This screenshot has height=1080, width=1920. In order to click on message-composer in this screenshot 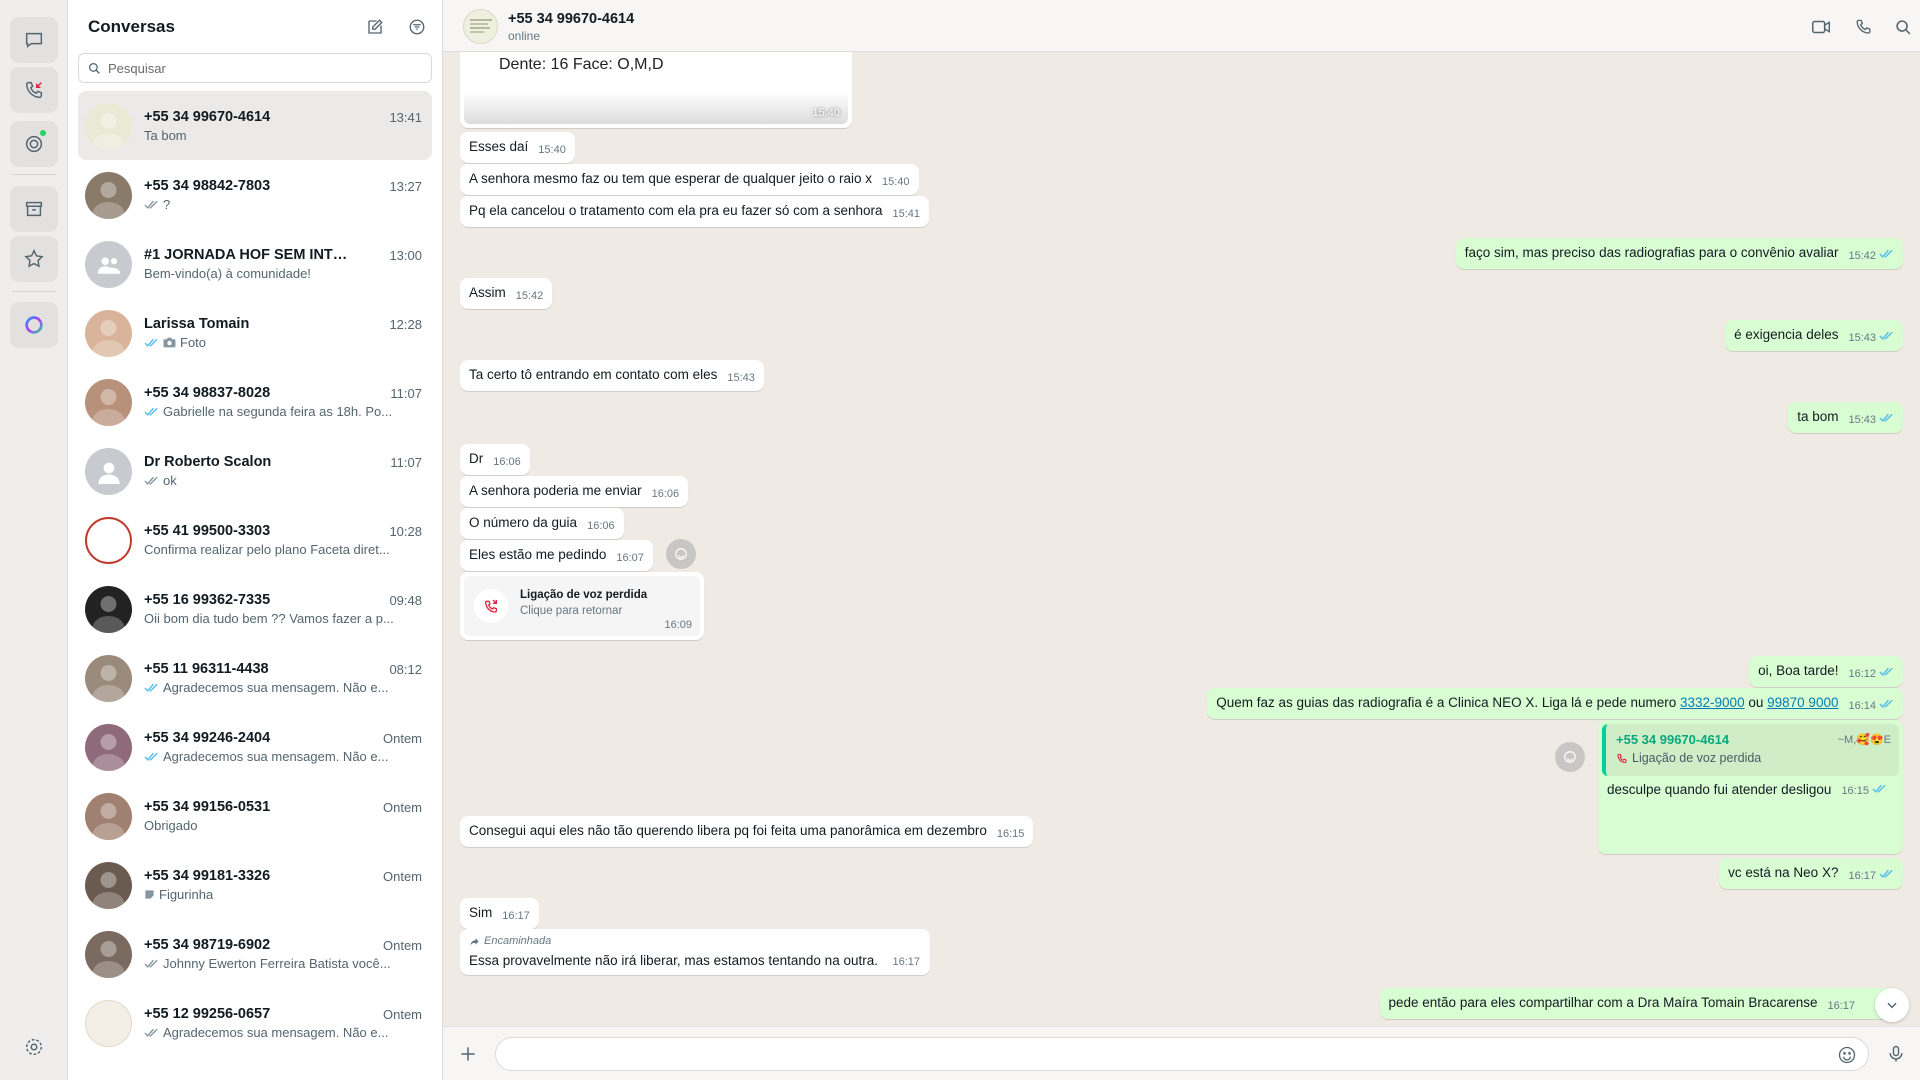, I will do `click(1181, 1053)`.